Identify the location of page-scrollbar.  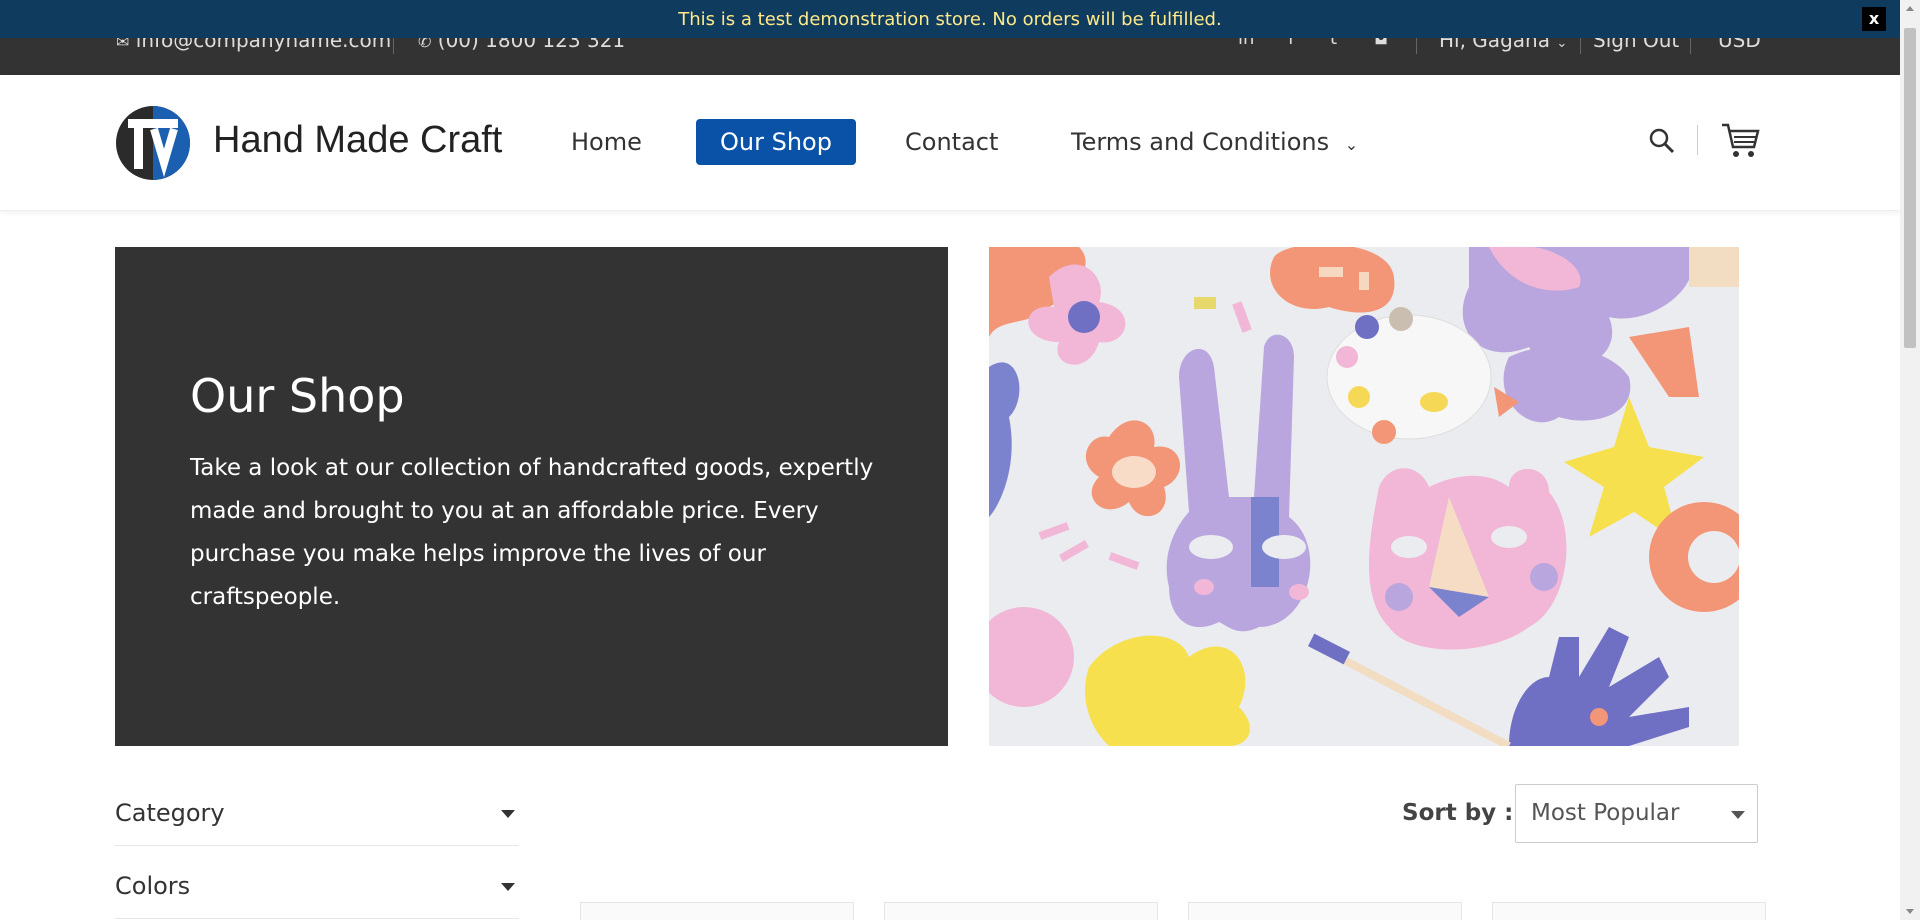
(1910, 460).